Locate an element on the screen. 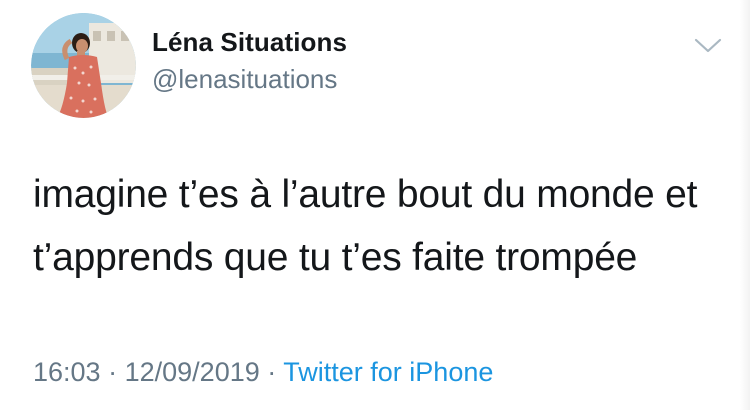 This screenshot has width=750, height=410. profile-photo-icon is located at coordinates (83, 65).